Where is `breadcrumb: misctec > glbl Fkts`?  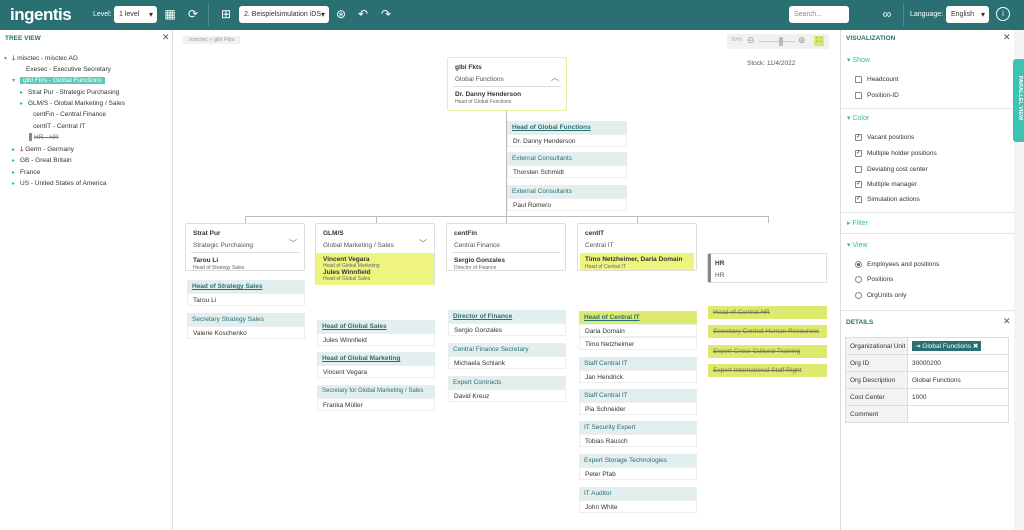 breadcrumb: misctec > glbl Fkts is located at coordinates (212, 40).